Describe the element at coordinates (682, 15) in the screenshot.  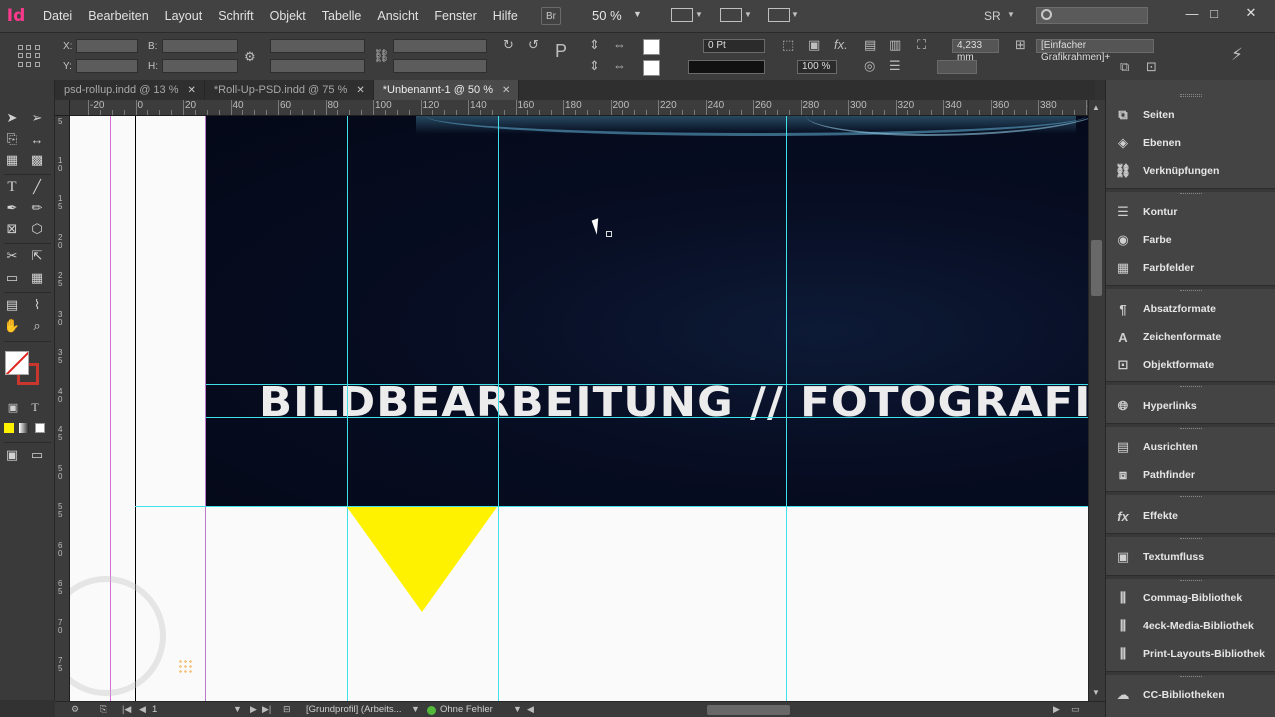
I see `view-options-icon` at that location.